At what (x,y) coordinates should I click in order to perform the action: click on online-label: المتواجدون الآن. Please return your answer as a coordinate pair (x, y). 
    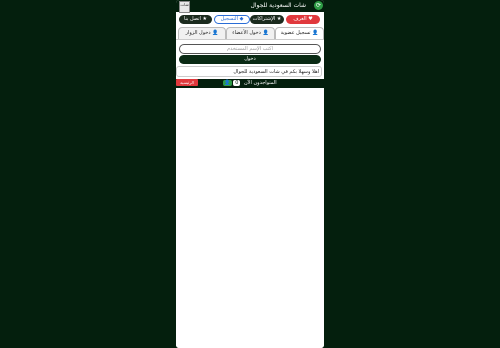
    Looking at the image, I should click on (260, 83).